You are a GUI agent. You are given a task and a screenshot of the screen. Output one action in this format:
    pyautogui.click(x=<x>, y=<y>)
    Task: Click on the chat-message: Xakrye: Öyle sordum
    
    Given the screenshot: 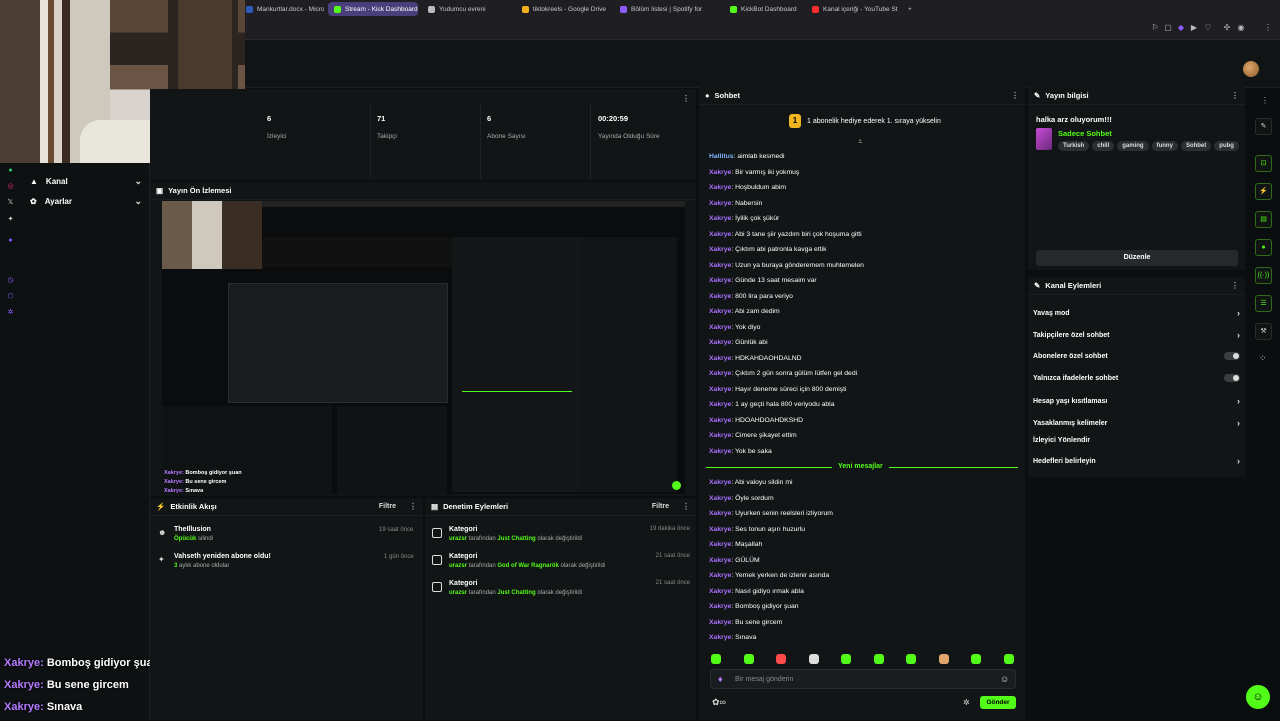 What is the action you would take?
    pyautogui.click(x=741, y=498)
    